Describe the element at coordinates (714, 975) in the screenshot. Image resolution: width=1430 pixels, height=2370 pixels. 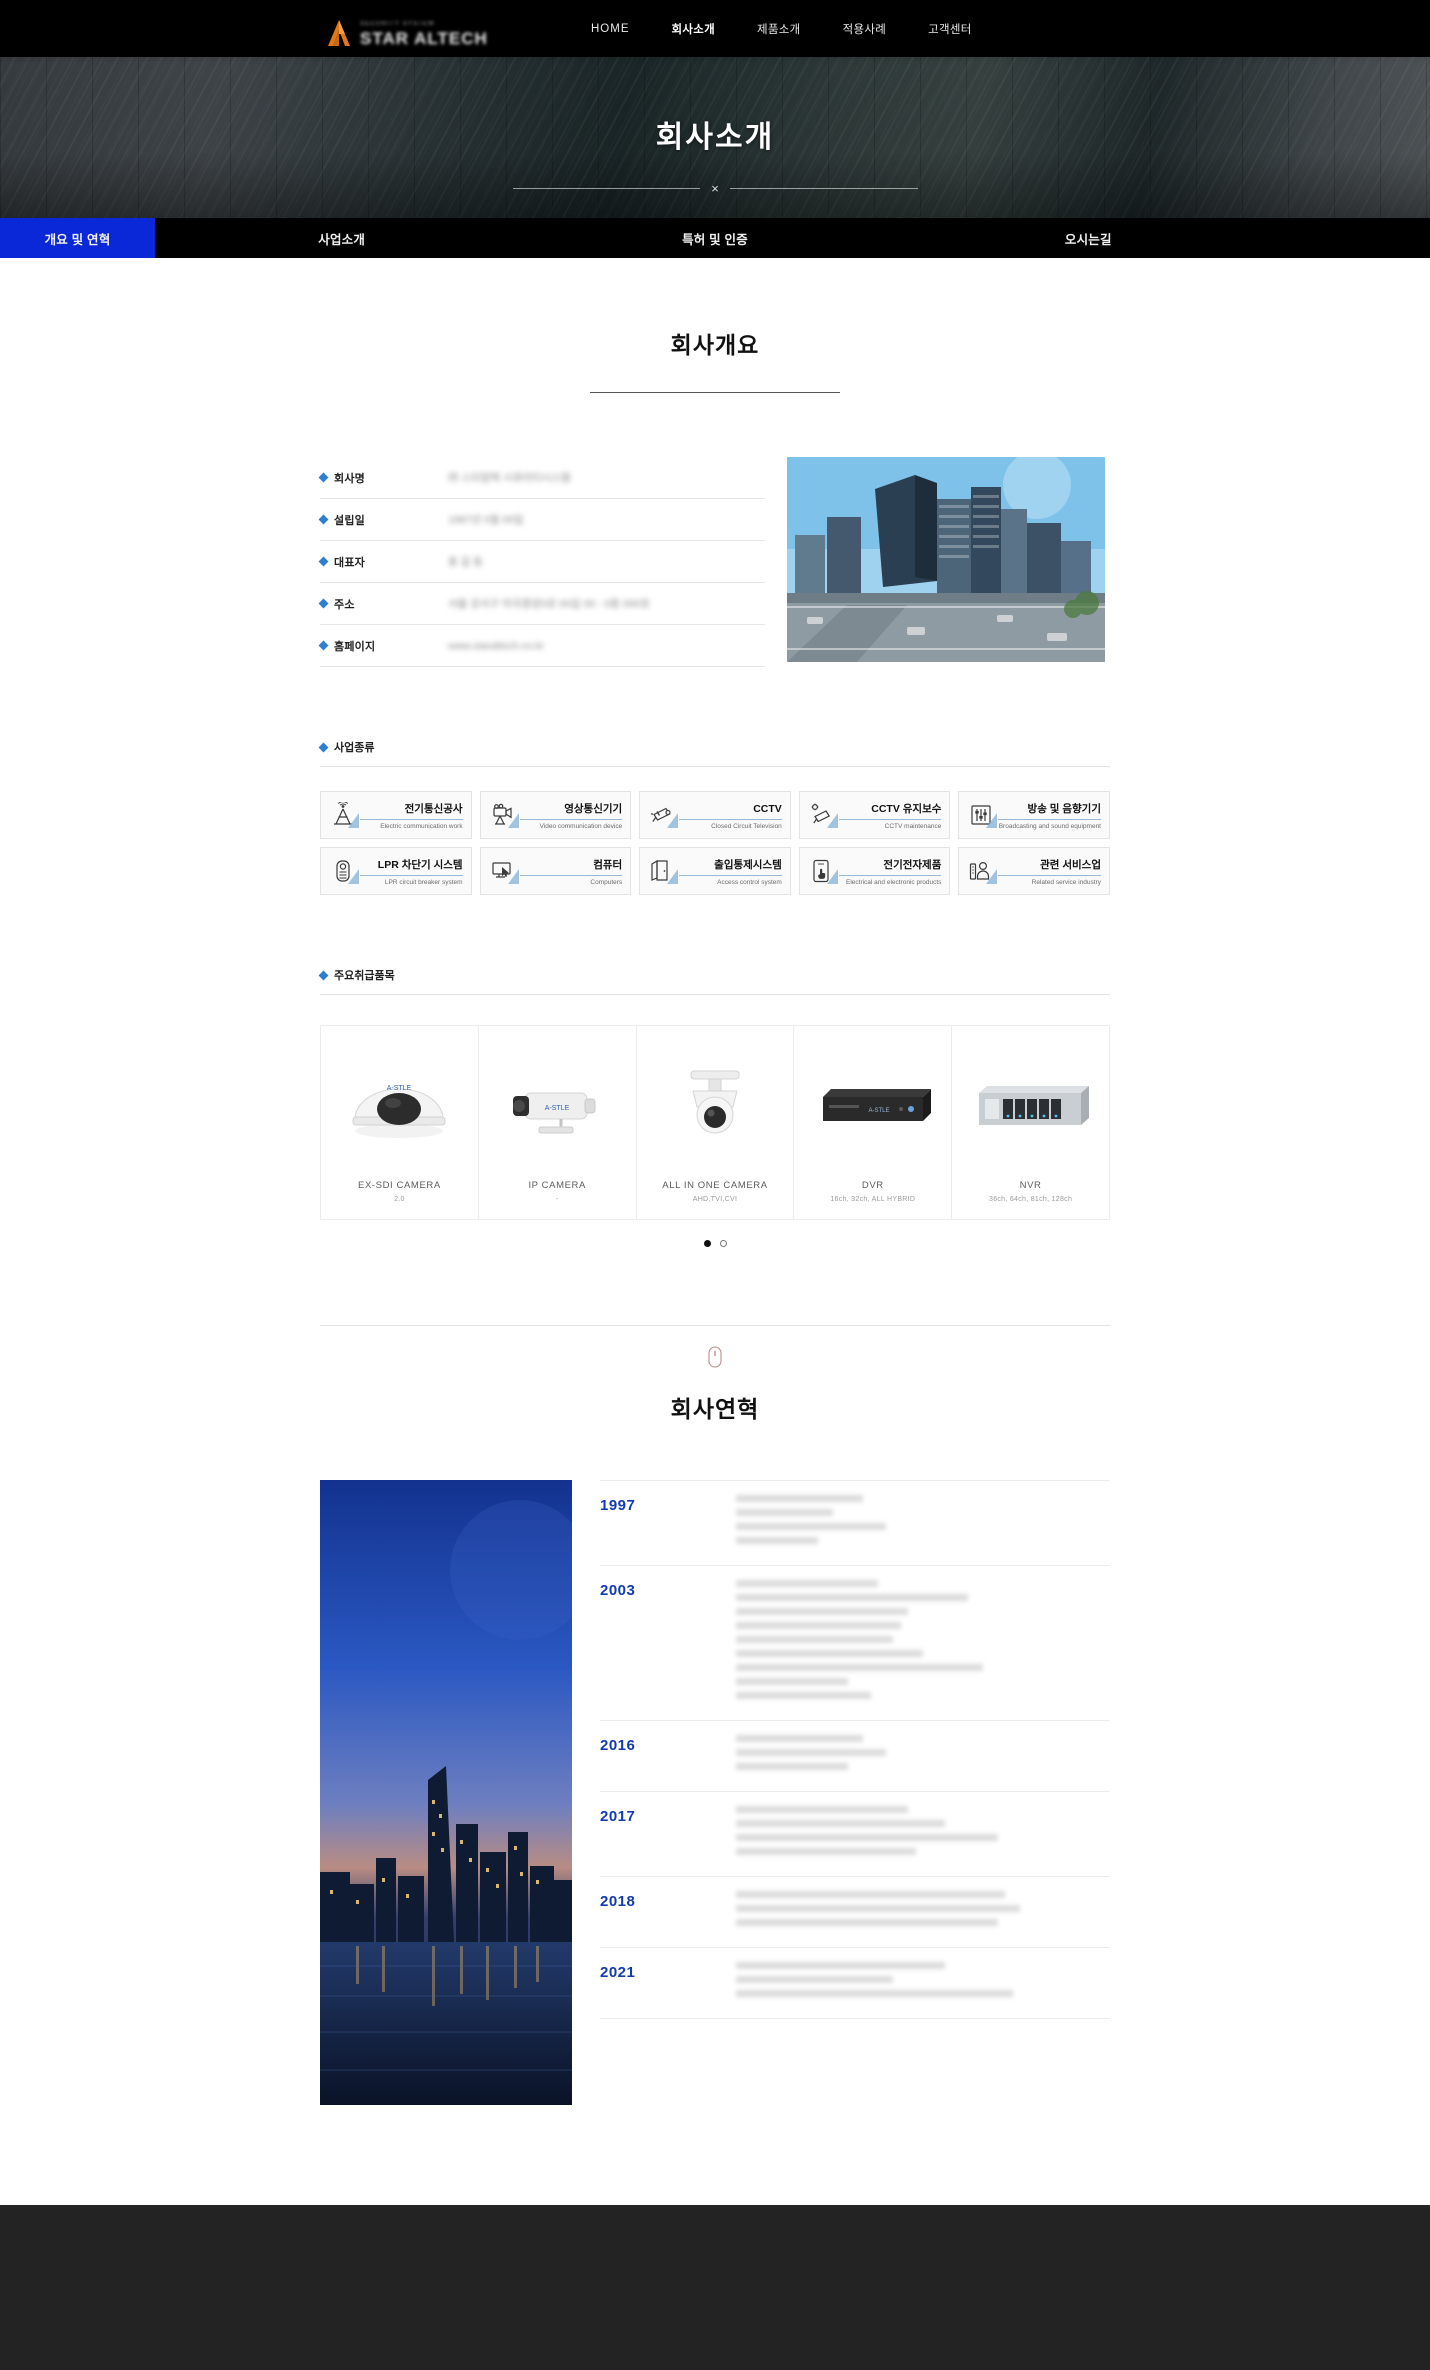
I see `products-heading-wrap: 주요취급품목` at that location.